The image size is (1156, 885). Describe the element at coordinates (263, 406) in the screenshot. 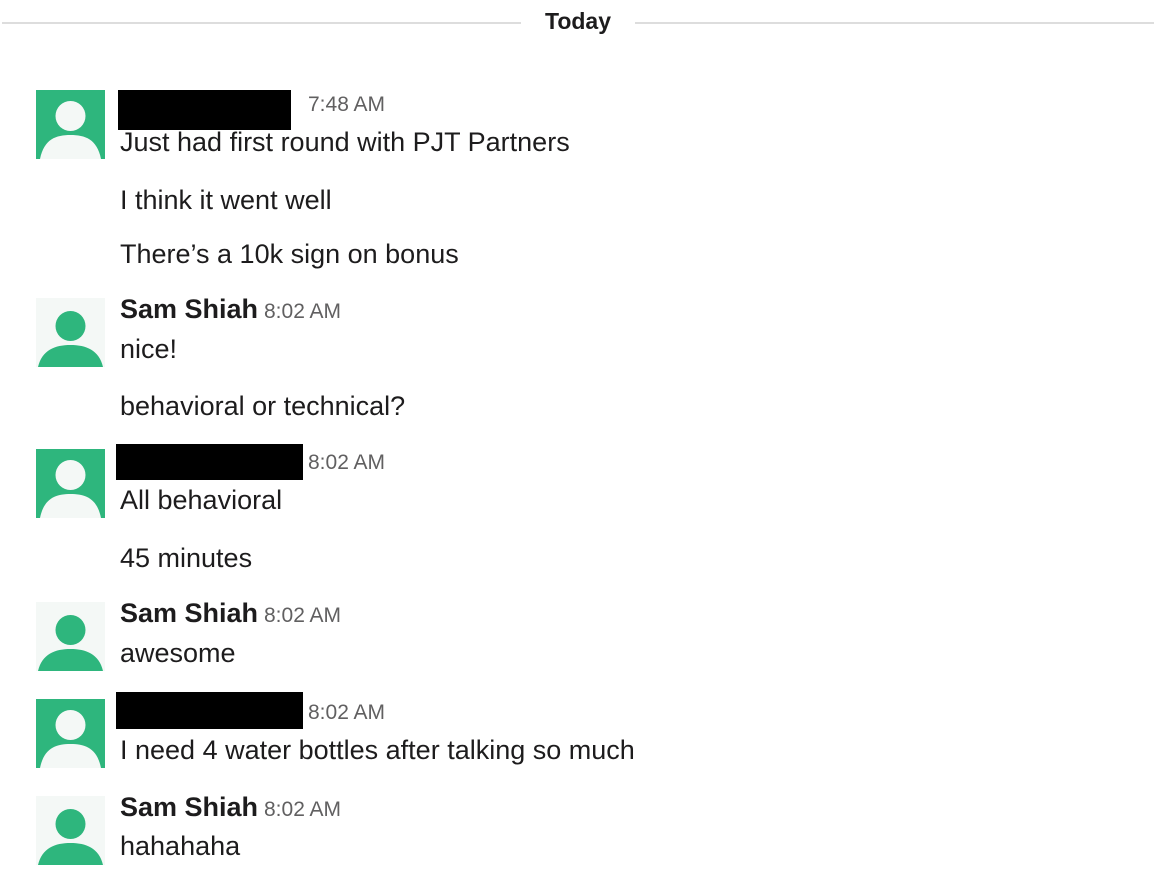

I see `message-text: behavioral or technical?` at that location.